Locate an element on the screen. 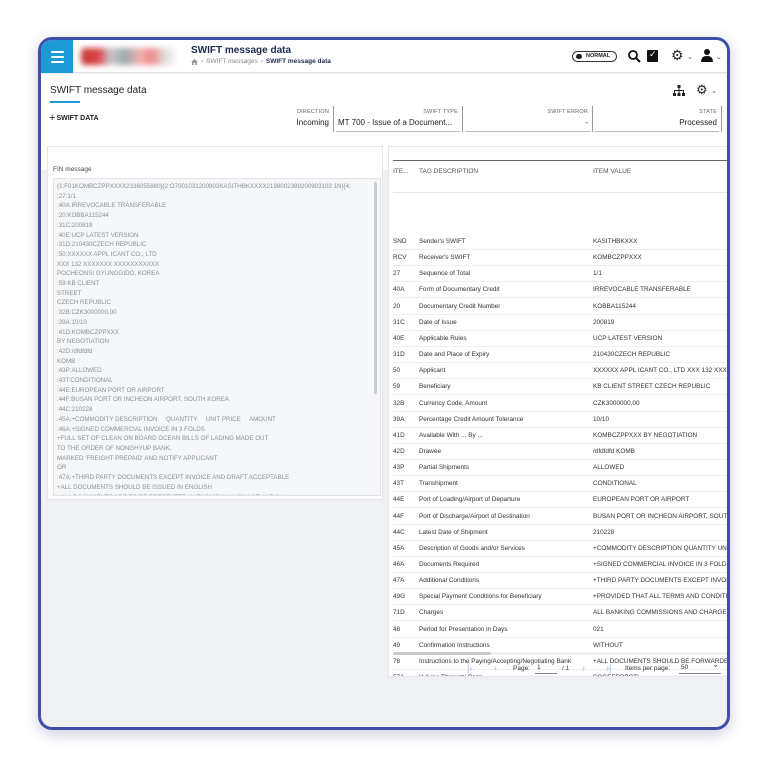 The width and height of the screenshot is (768, 768). fin-message-line: :43P:ALLOWED is located at coordinates (79, 371).